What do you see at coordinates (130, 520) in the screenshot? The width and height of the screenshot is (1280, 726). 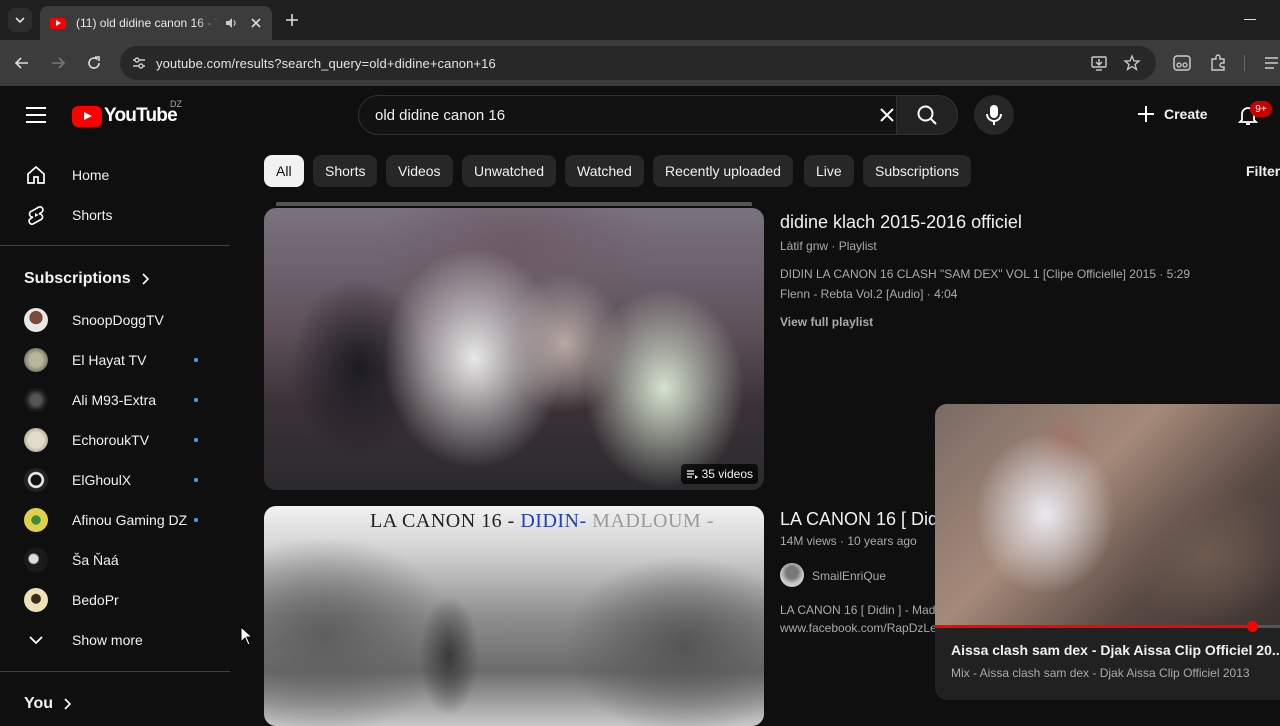 I see `channel-name: Afinou Gaming DZ` at bounding box center [130, 520].